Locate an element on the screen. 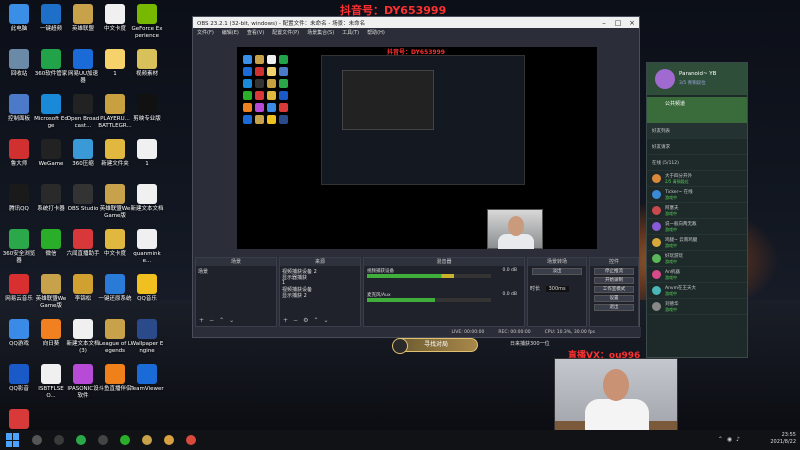 The width and height of the screenshot is (800, 450). desktop-icon: 剪映专业版 is located at coordinates (147, 108).